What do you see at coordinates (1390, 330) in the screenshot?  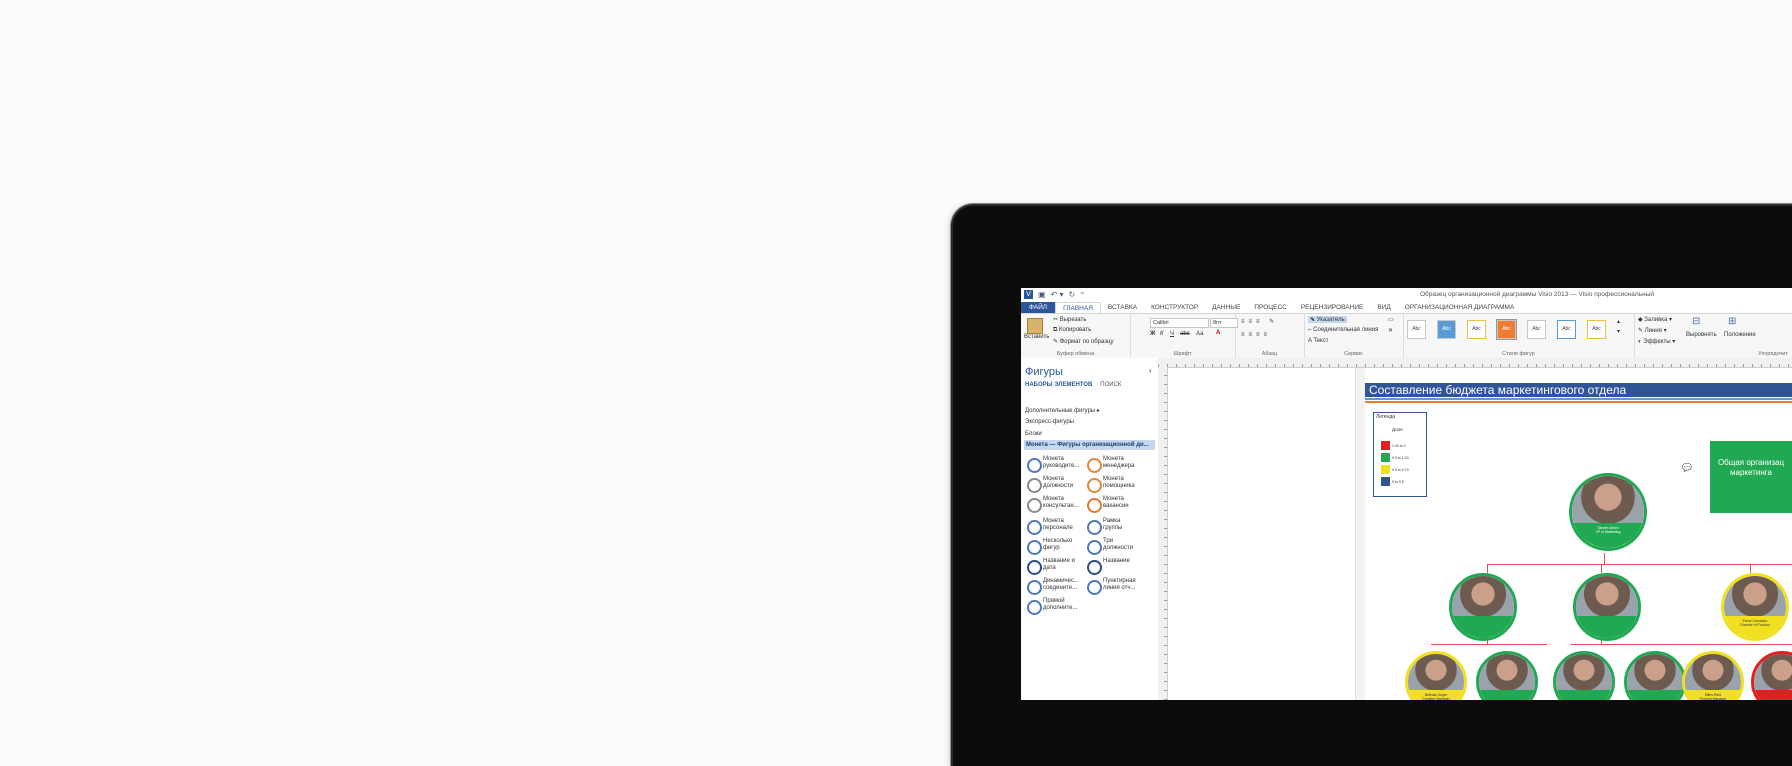 I see `close-icon: ✕` at bounding box center [1390, 330].